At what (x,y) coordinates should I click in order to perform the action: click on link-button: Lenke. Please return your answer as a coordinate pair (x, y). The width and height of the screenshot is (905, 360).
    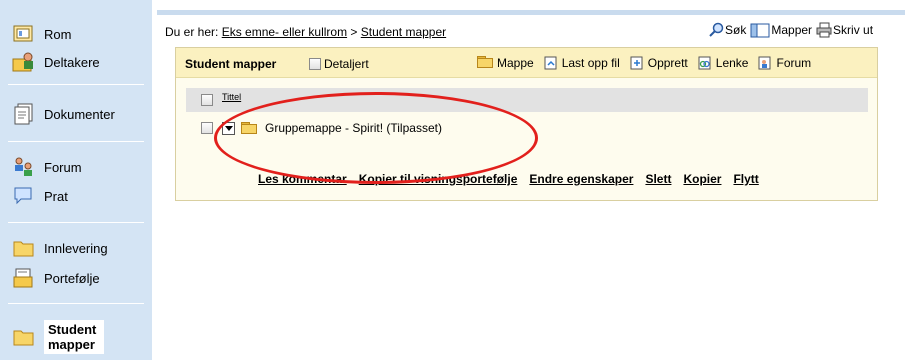
    Looking at the image, I should click on (722, 63).